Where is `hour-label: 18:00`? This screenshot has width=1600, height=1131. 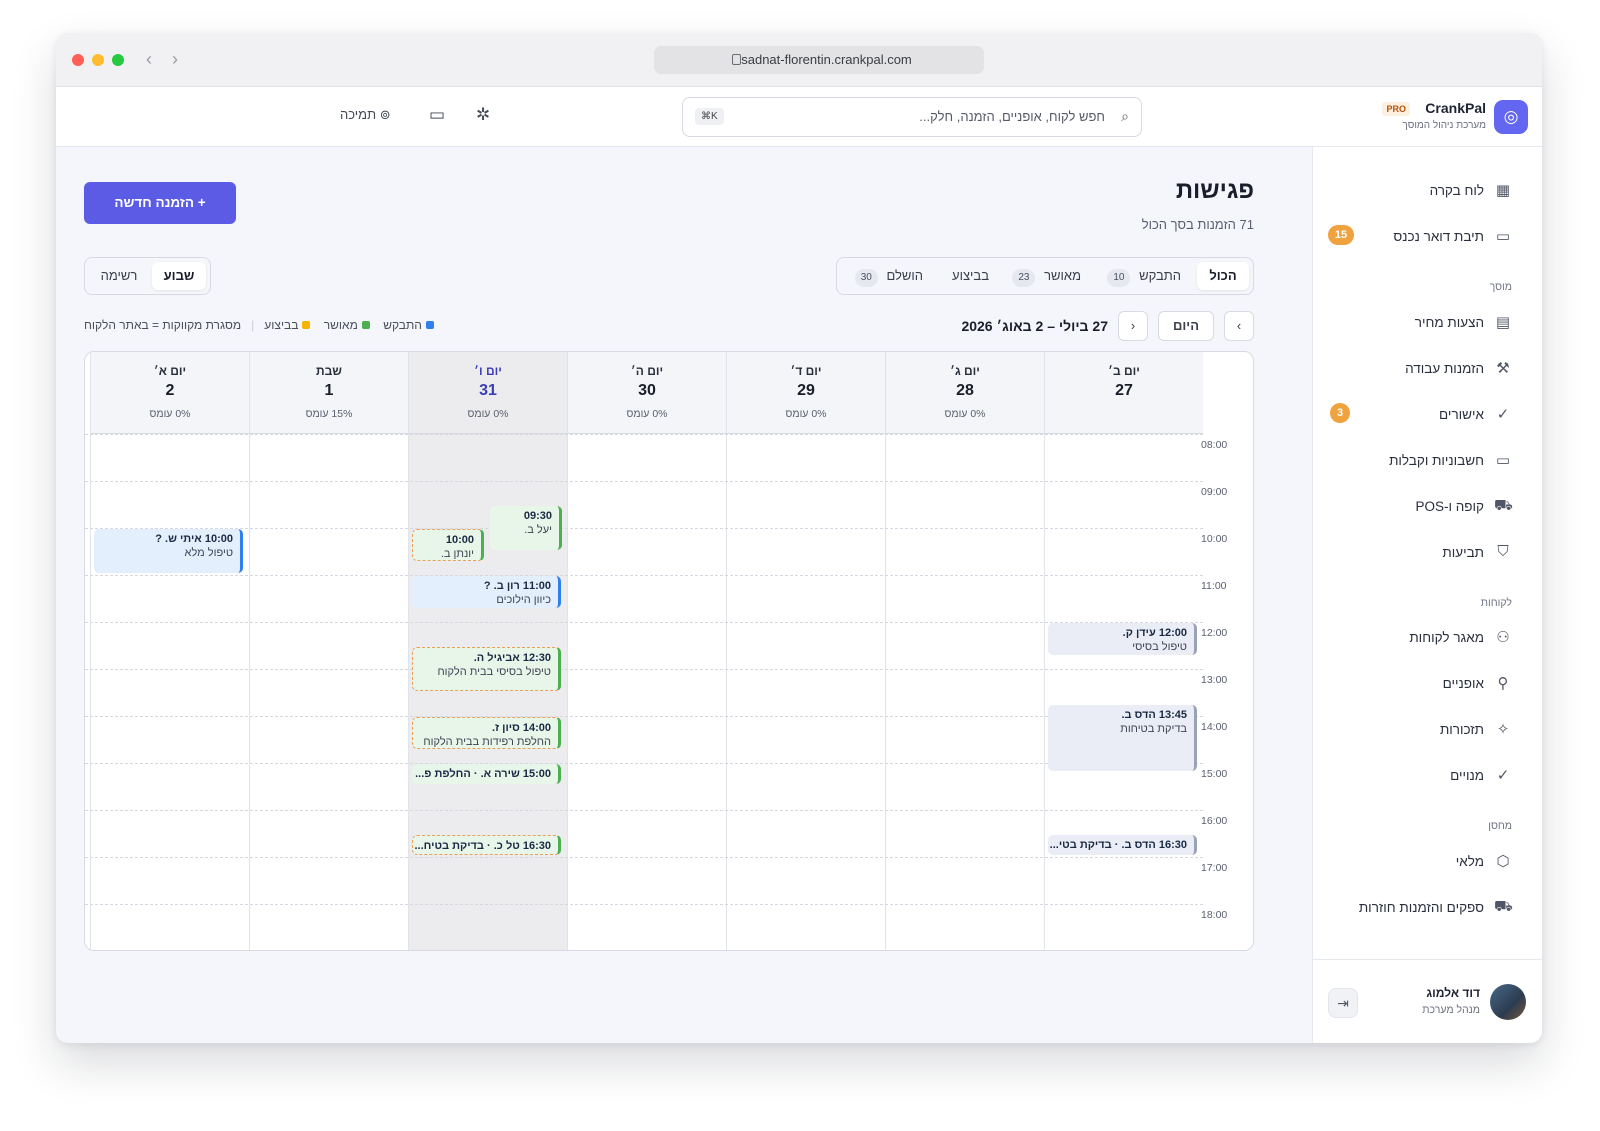
hour-label: 18:00 is located at coordinates (1214, 915).